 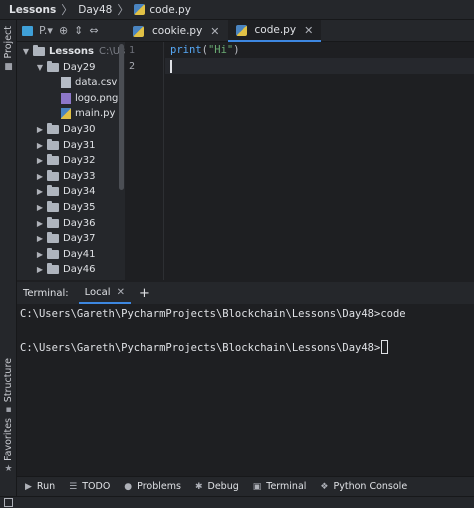 What do you see at coordinates (171, 66) in the screenshot?
I see `text-caret` at bounding box center [171, 66].